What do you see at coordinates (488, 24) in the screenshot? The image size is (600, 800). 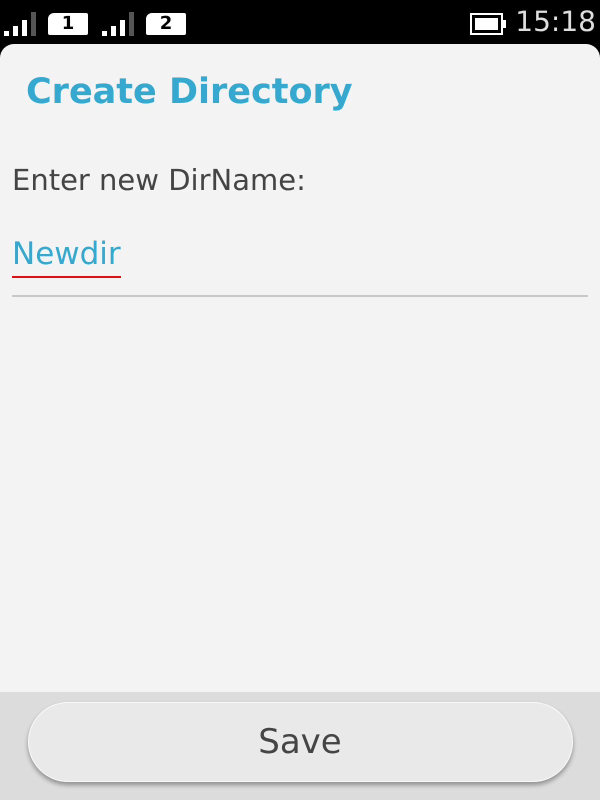 I see `battery-icon` at bounding box center [488, 24].